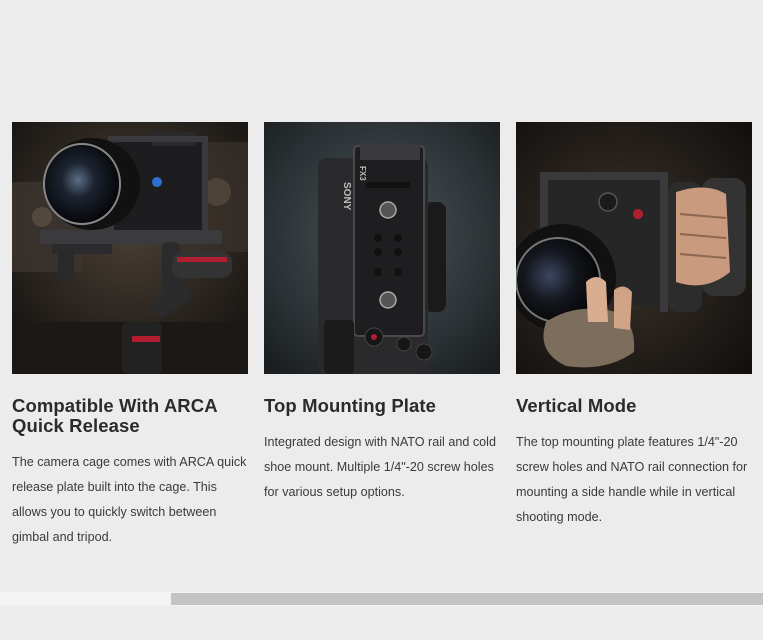  Describe the element at coordinates (382, 248) in the screenshot. I see `top-mounting-plate-photo: SONY FX3` at that location.